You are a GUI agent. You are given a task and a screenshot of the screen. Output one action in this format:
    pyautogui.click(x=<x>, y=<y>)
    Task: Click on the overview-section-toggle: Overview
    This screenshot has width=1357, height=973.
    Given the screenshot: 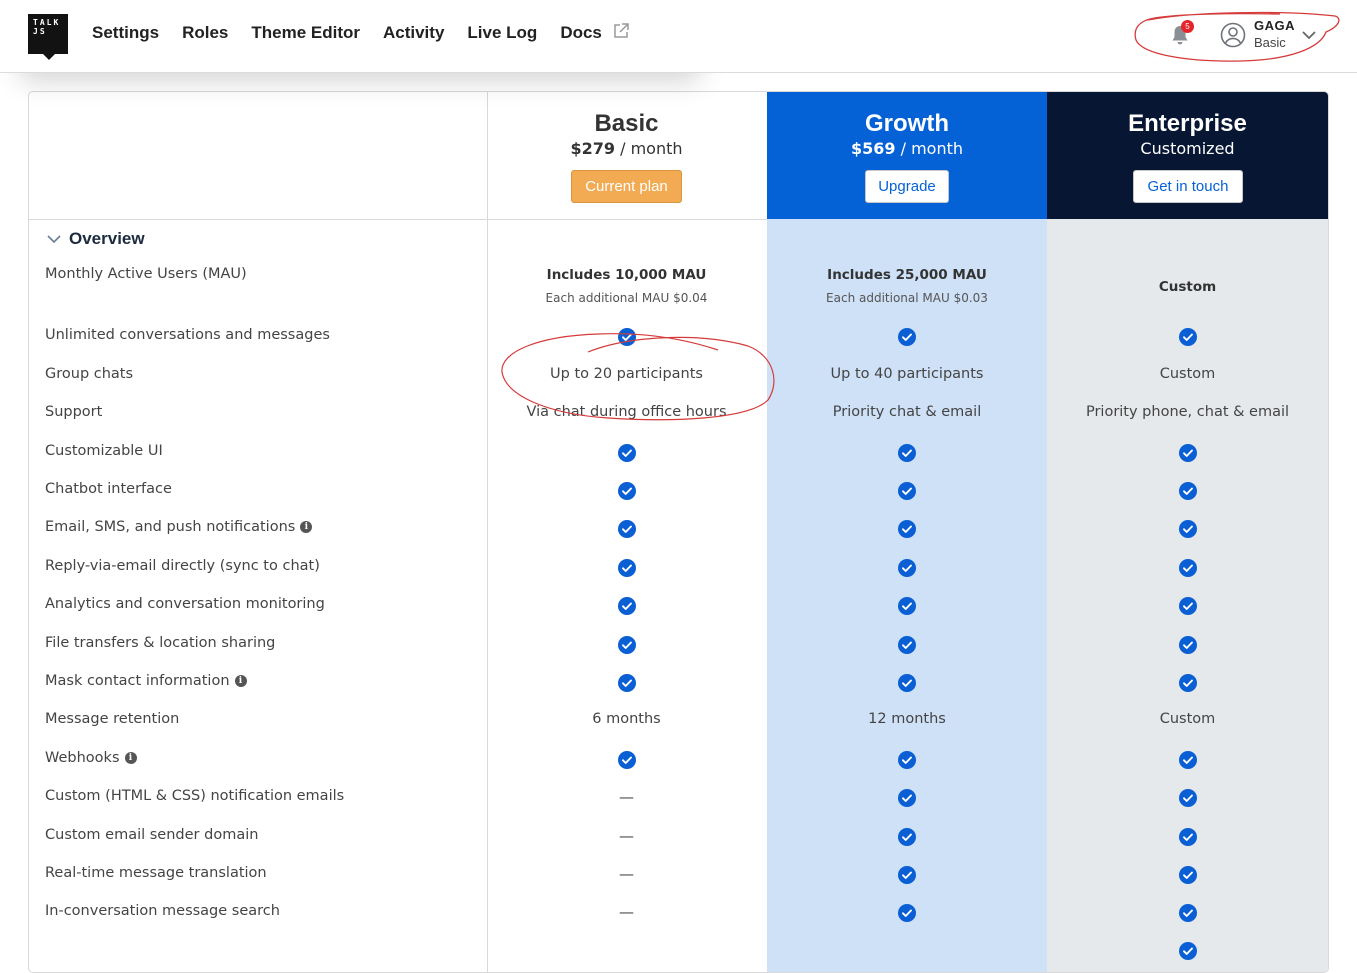 What is the action you would take?
    pyautogui.click(x=96, y=239)
    